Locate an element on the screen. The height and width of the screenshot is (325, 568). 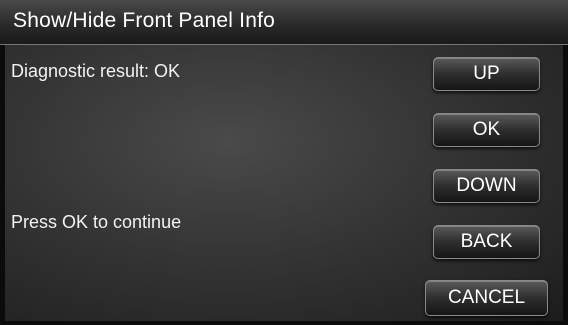
diagnostic-result-text: Diagnostic result: OK is located at coordinates (96, 71).